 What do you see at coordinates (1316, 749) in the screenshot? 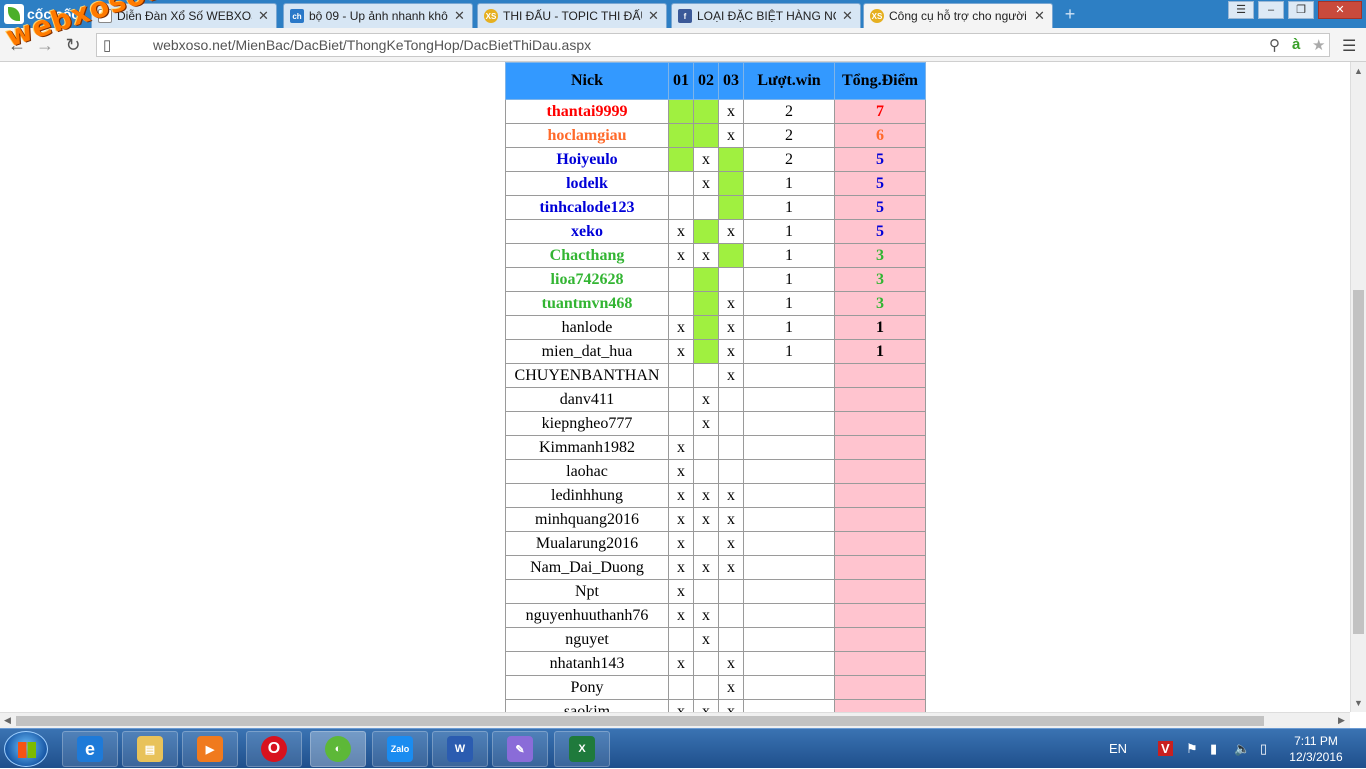
I see `clock: 7:11 PM 12/3/2016` at bounding box center [1316, 749].